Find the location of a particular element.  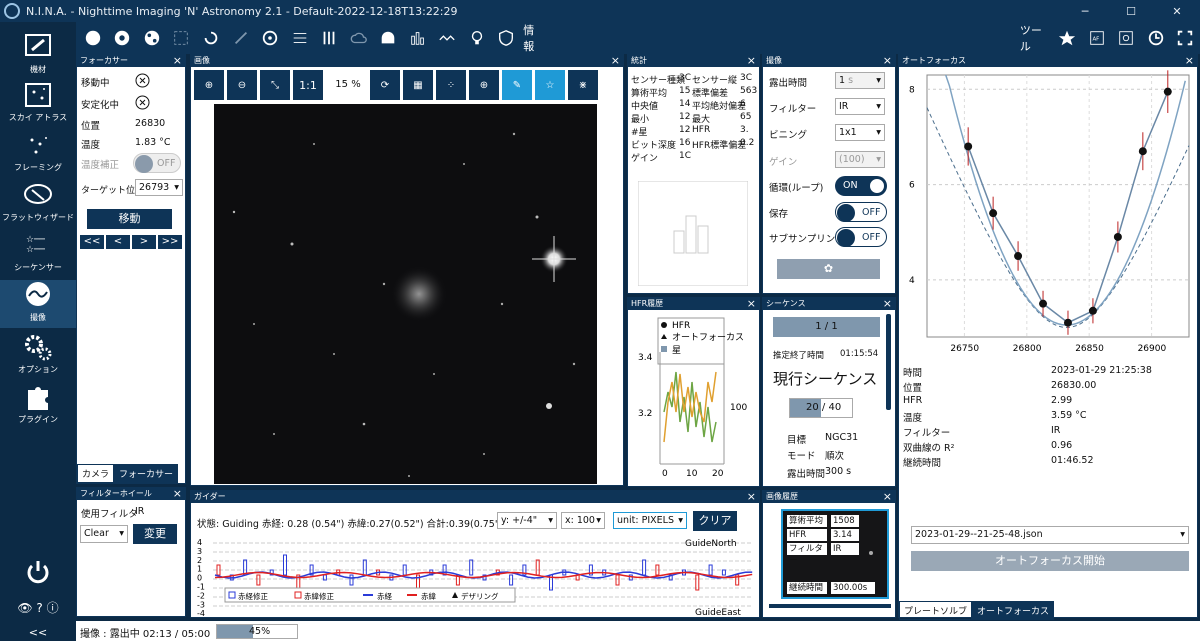

target-input: 26793 is located at coordinates (159, 187).